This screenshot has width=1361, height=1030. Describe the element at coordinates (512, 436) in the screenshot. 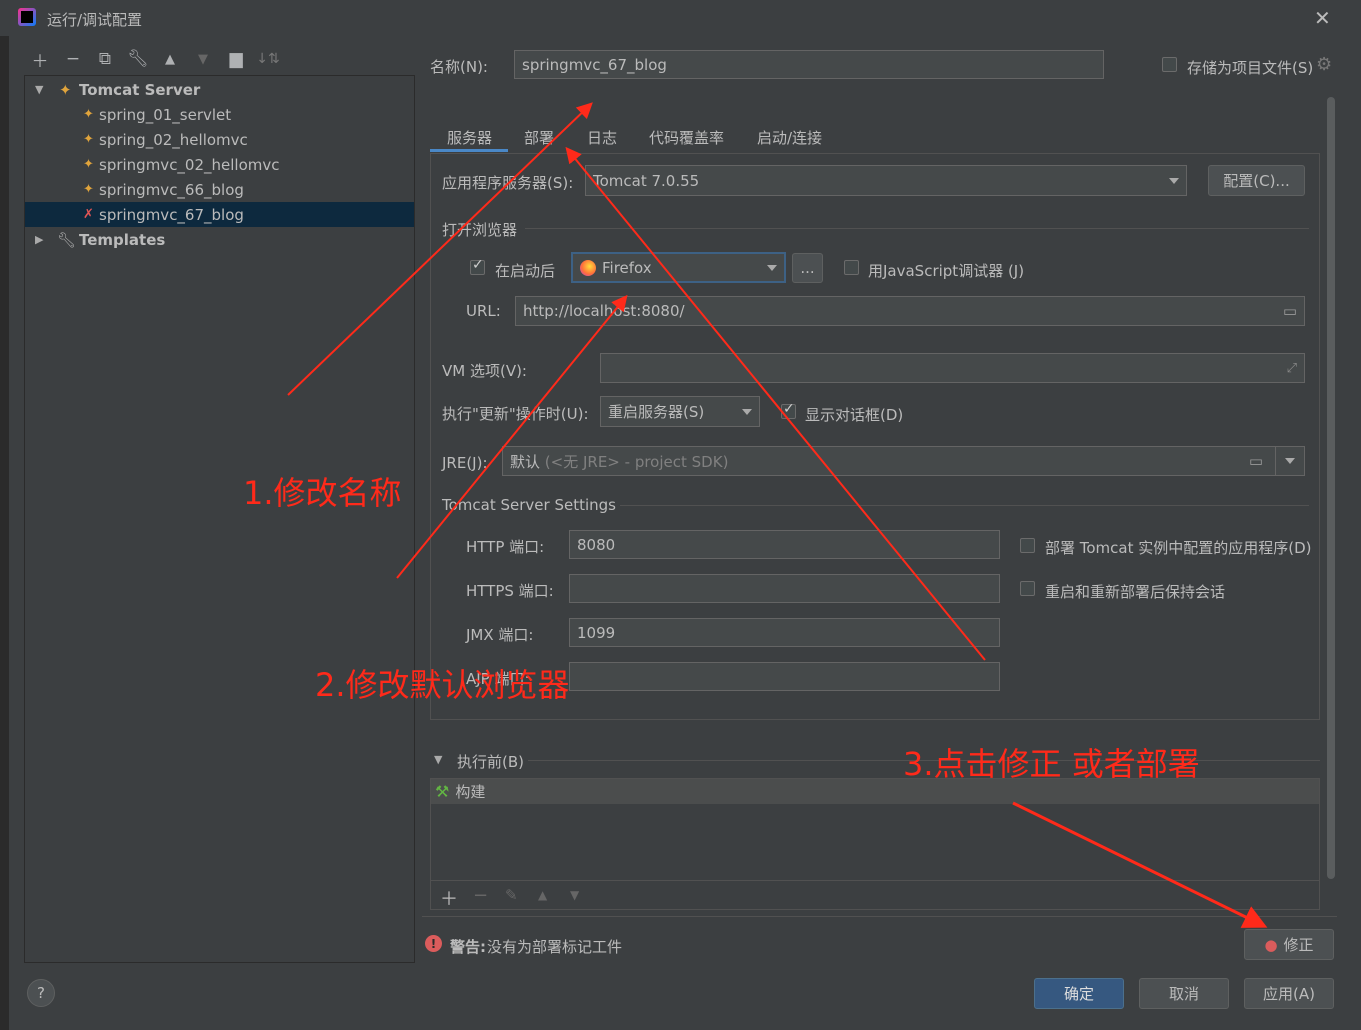

I see `arrow-to-browser` at that location.